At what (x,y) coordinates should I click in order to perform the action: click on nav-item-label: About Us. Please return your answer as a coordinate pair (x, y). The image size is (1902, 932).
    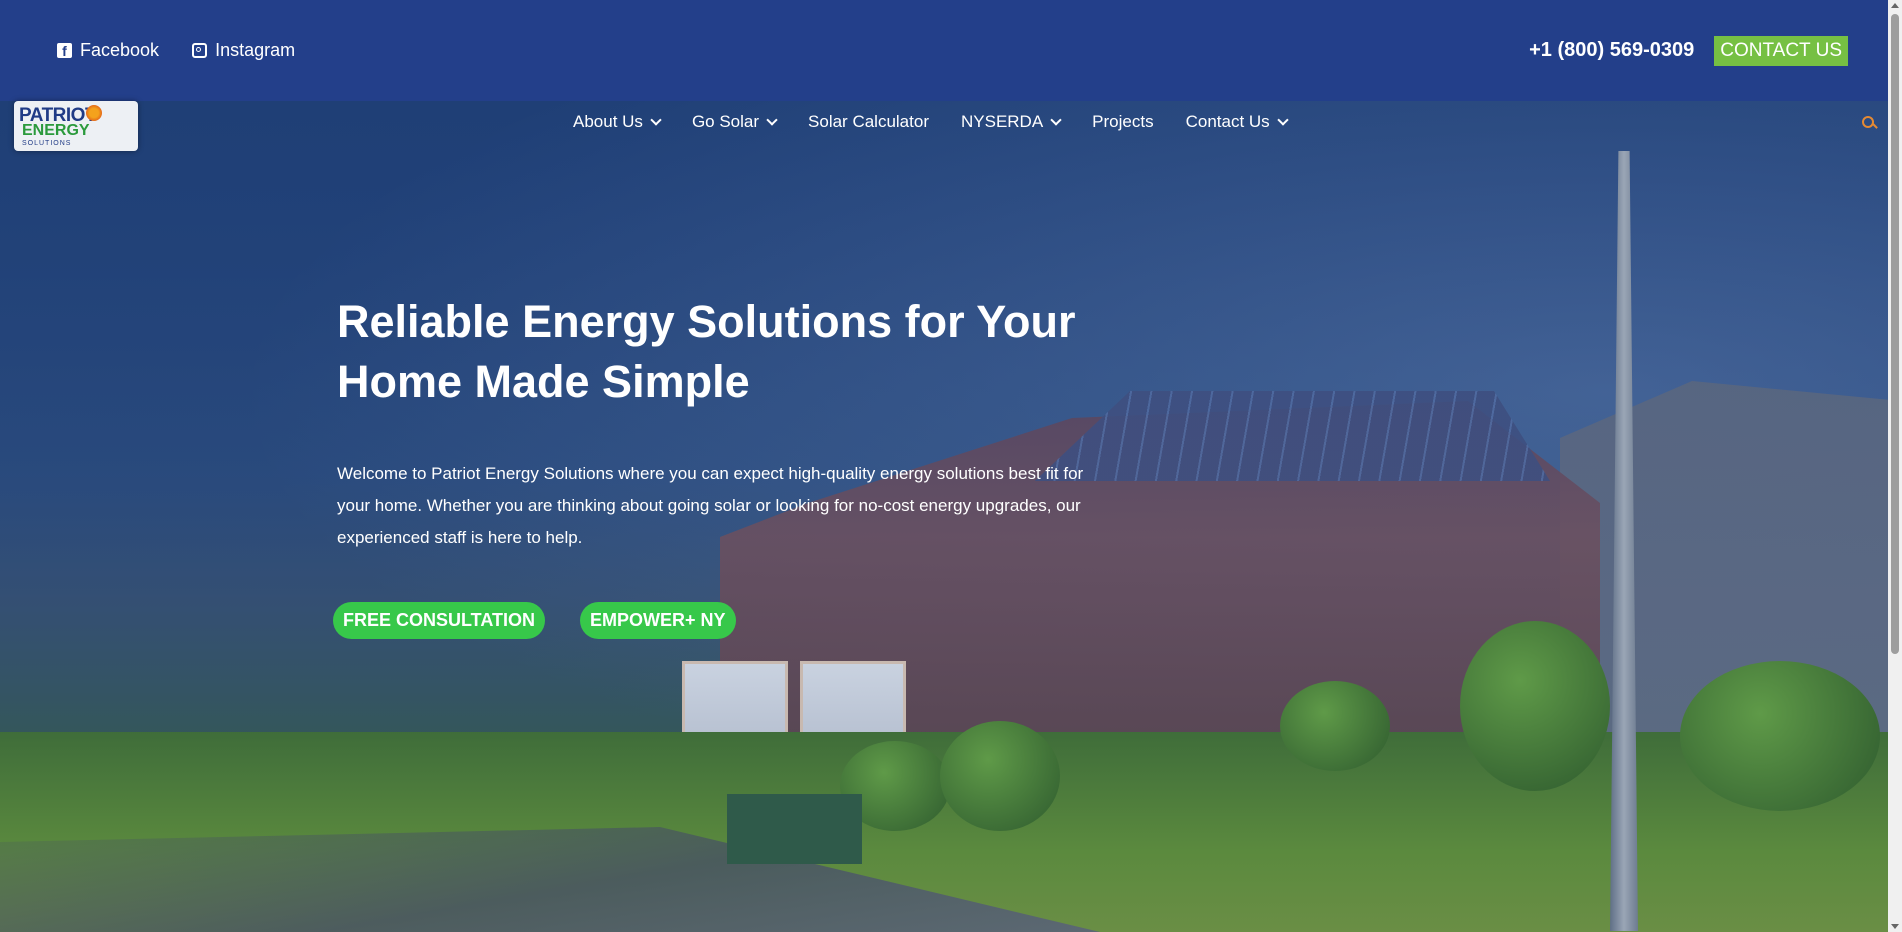
    Looking at the image, I should click on (608, 121).